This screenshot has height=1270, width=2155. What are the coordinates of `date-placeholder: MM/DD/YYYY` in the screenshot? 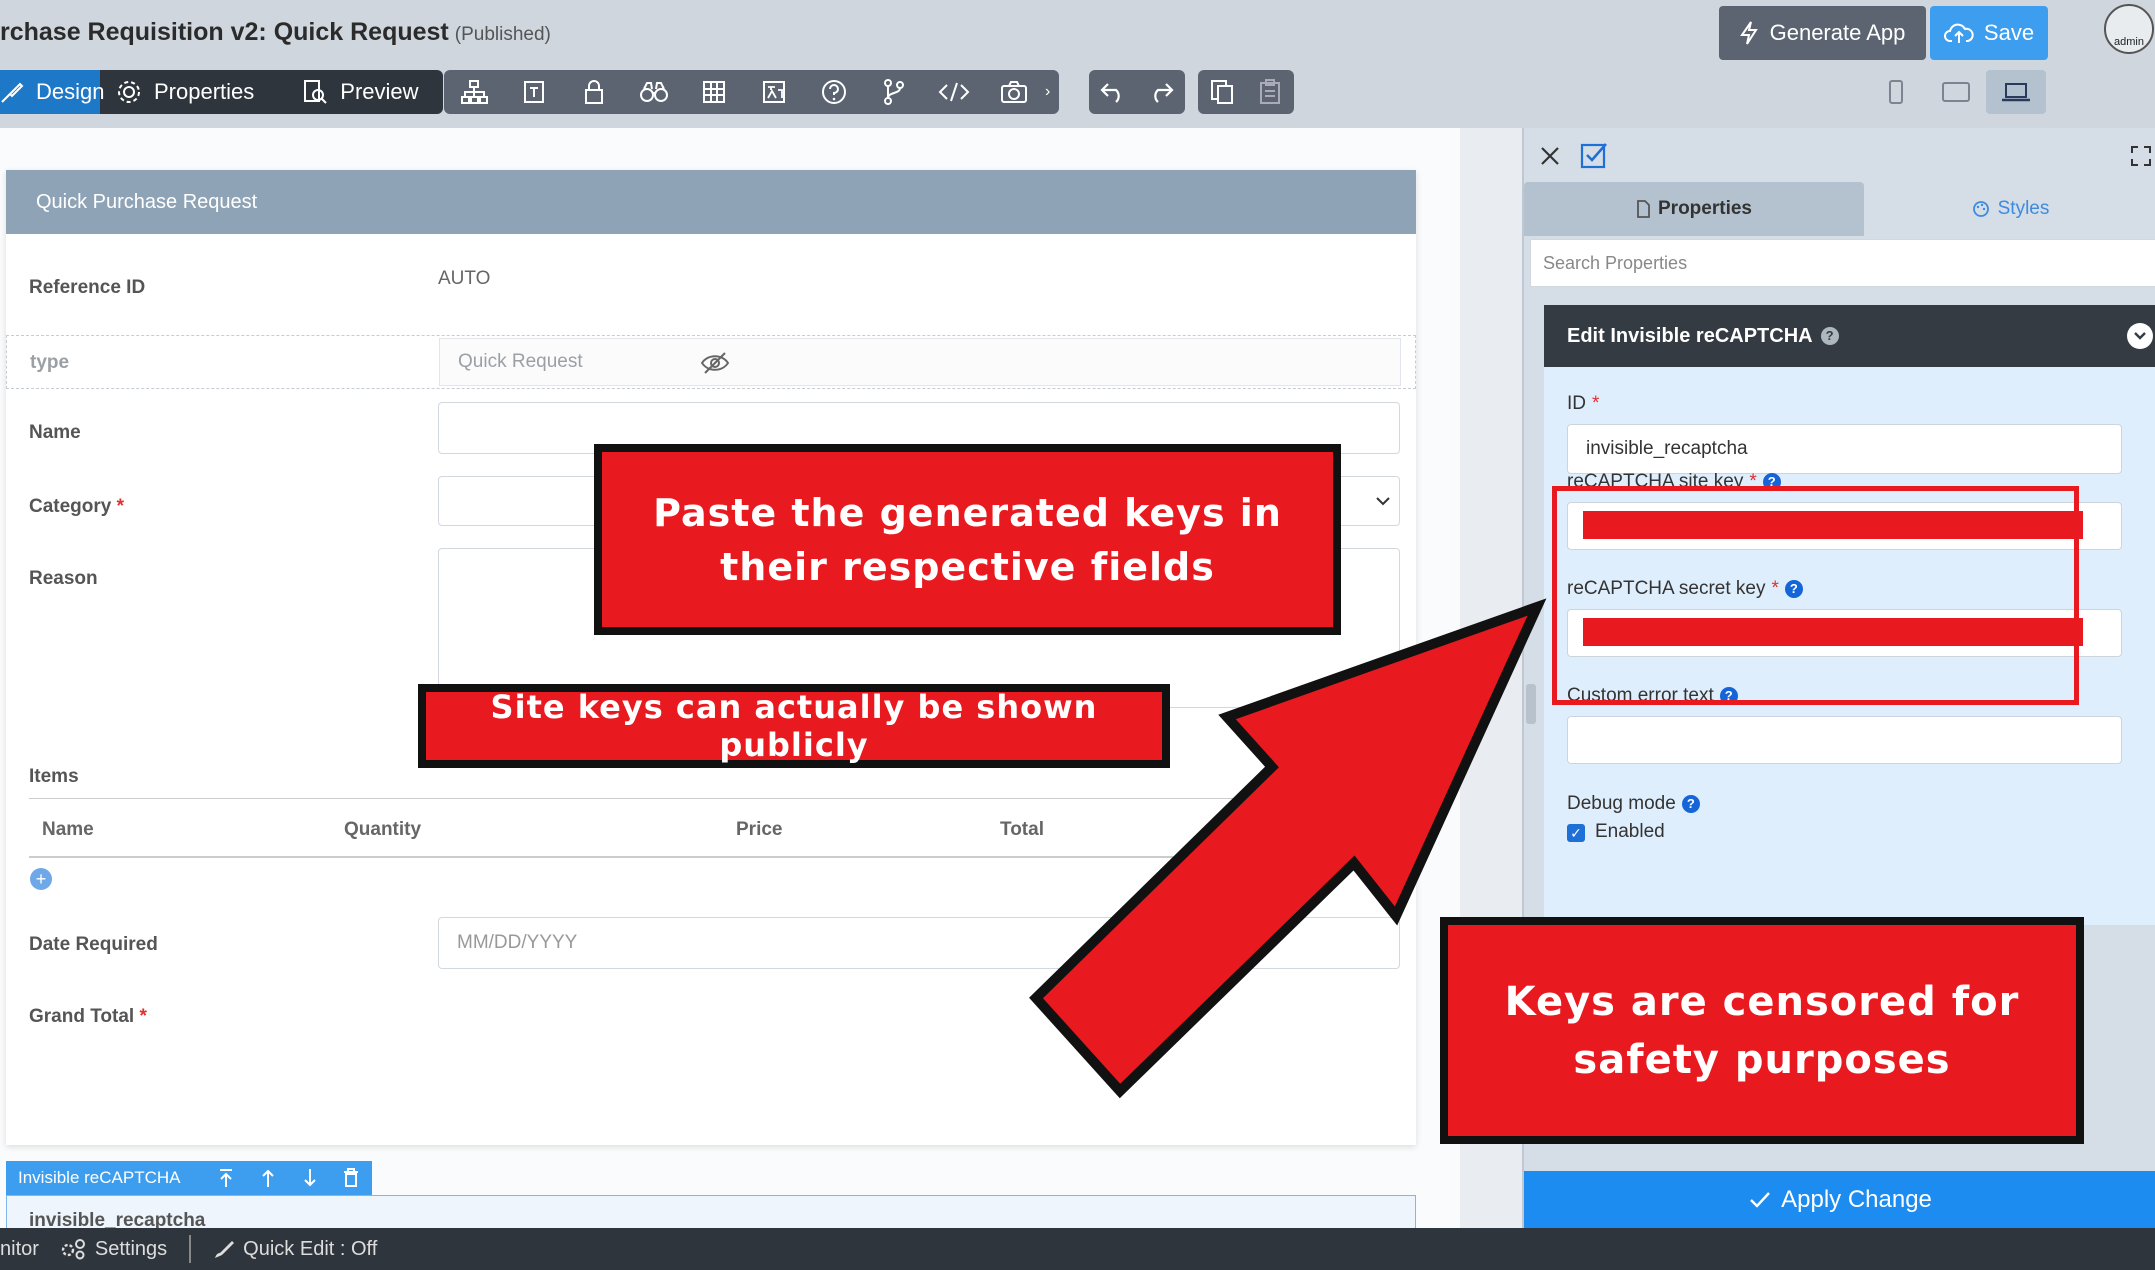 It's located at (517, 942).